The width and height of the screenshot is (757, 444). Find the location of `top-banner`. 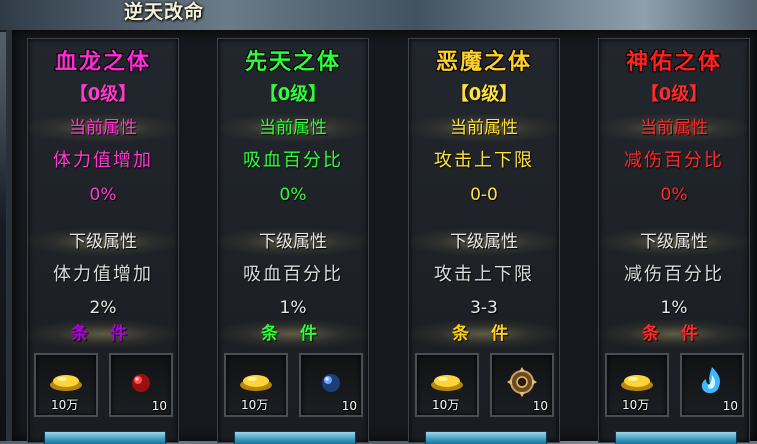

top-banner is located at coordinates (378, 16).